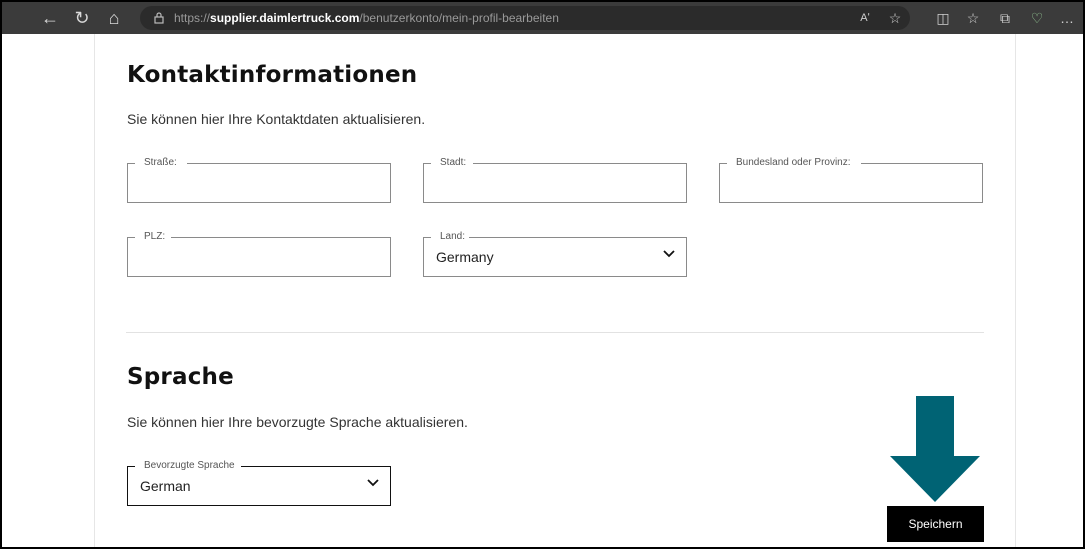 The width and height of the screenshot is (1085, 549). Describe the element at coordinates (555, 254) in the screenshot. I see `country-select: Land: Germany` at that location.